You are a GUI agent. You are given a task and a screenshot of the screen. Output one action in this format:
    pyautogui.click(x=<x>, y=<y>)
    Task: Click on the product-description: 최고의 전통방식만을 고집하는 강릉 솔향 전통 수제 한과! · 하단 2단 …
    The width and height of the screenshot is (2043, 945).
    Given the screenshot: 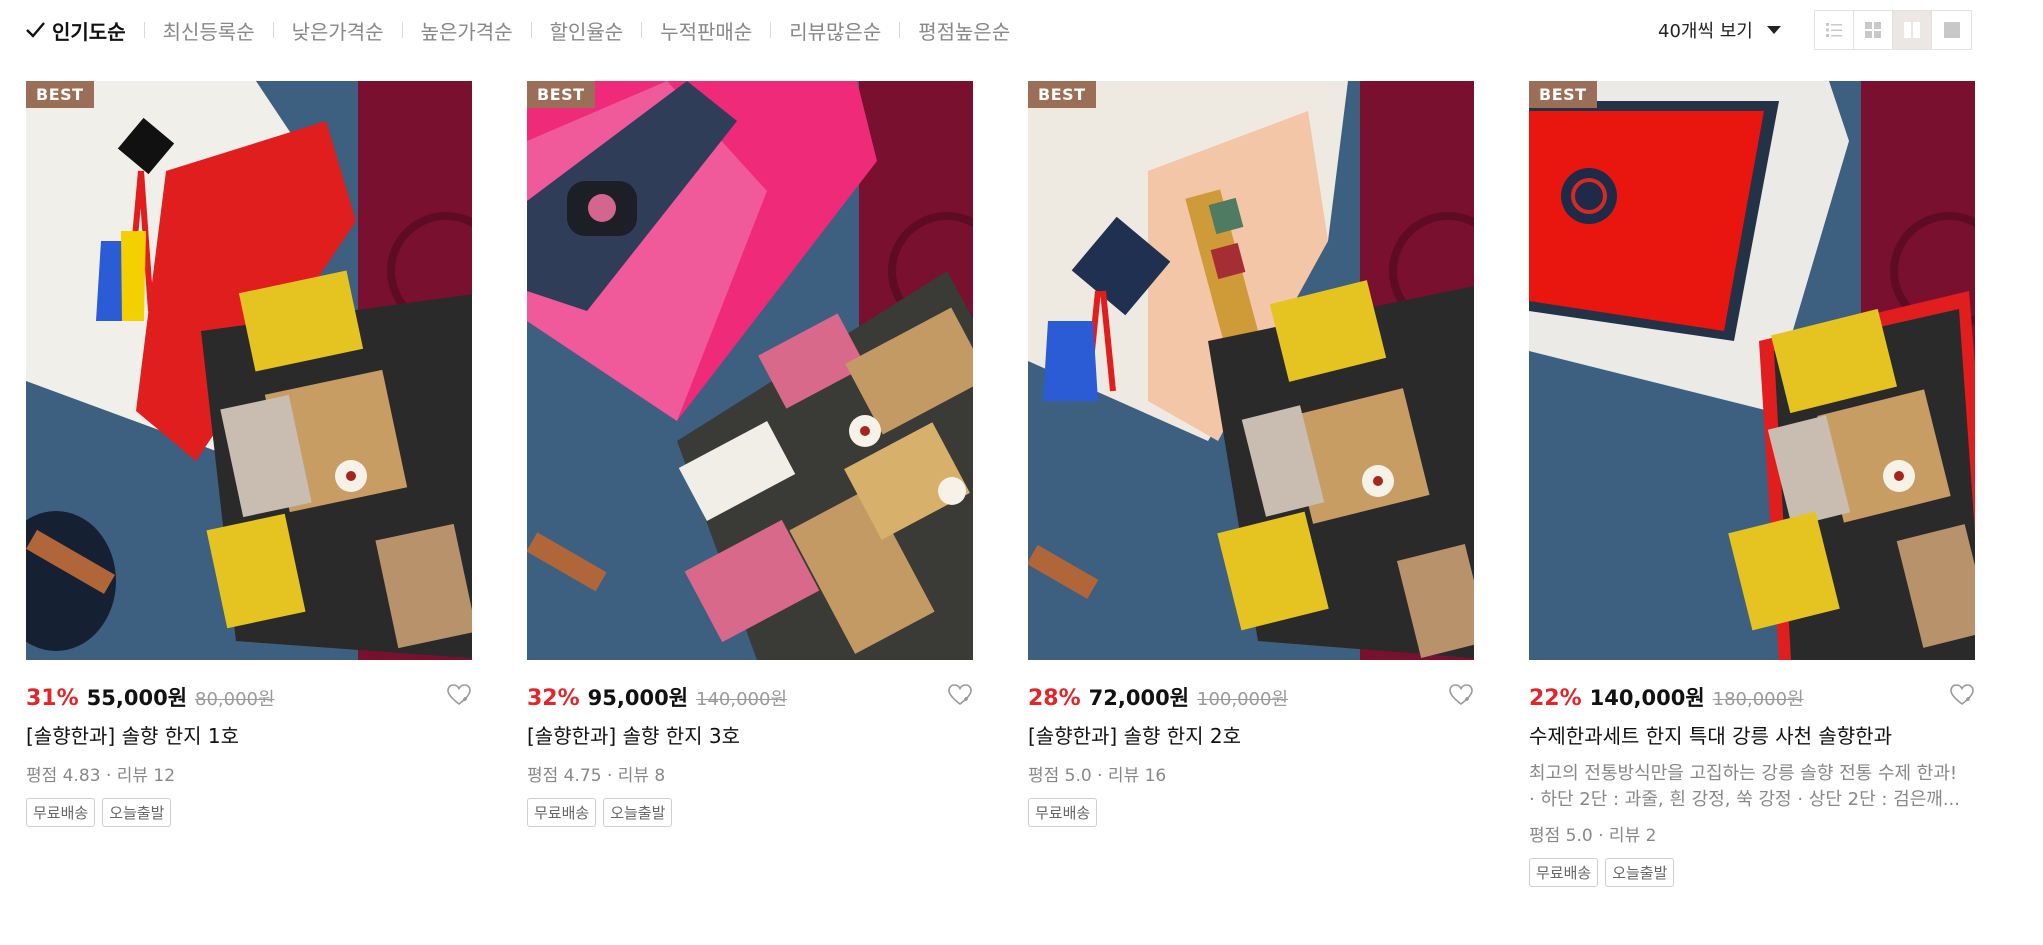 What is the action you would take?
    pyautogui.click(x=1749, y=787)
    